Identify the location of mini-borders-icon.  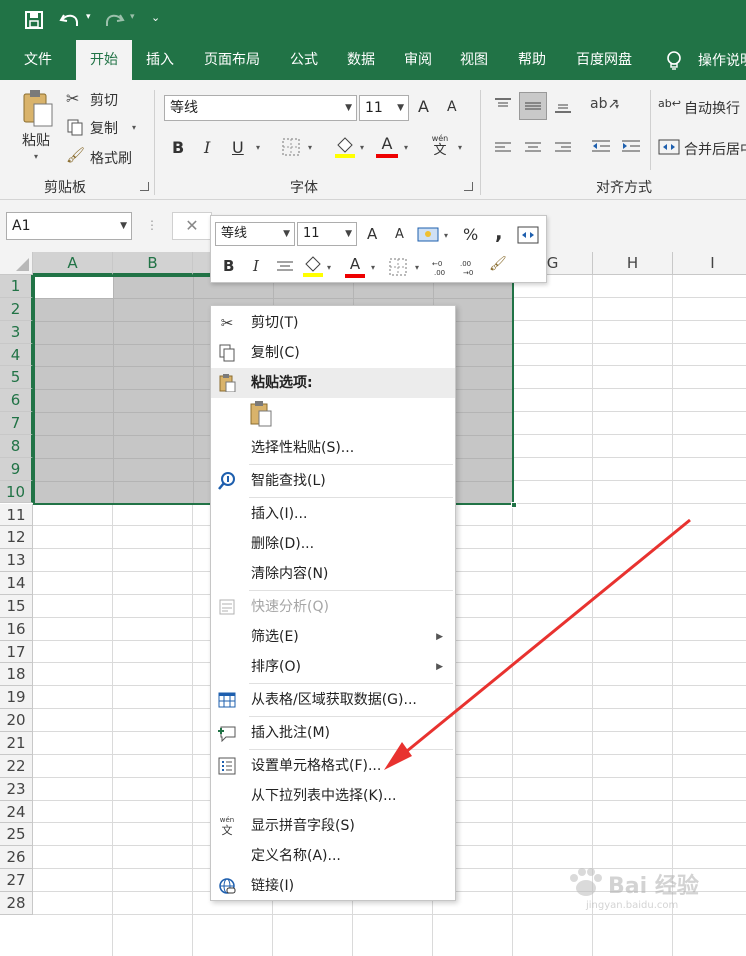
(398, 267).